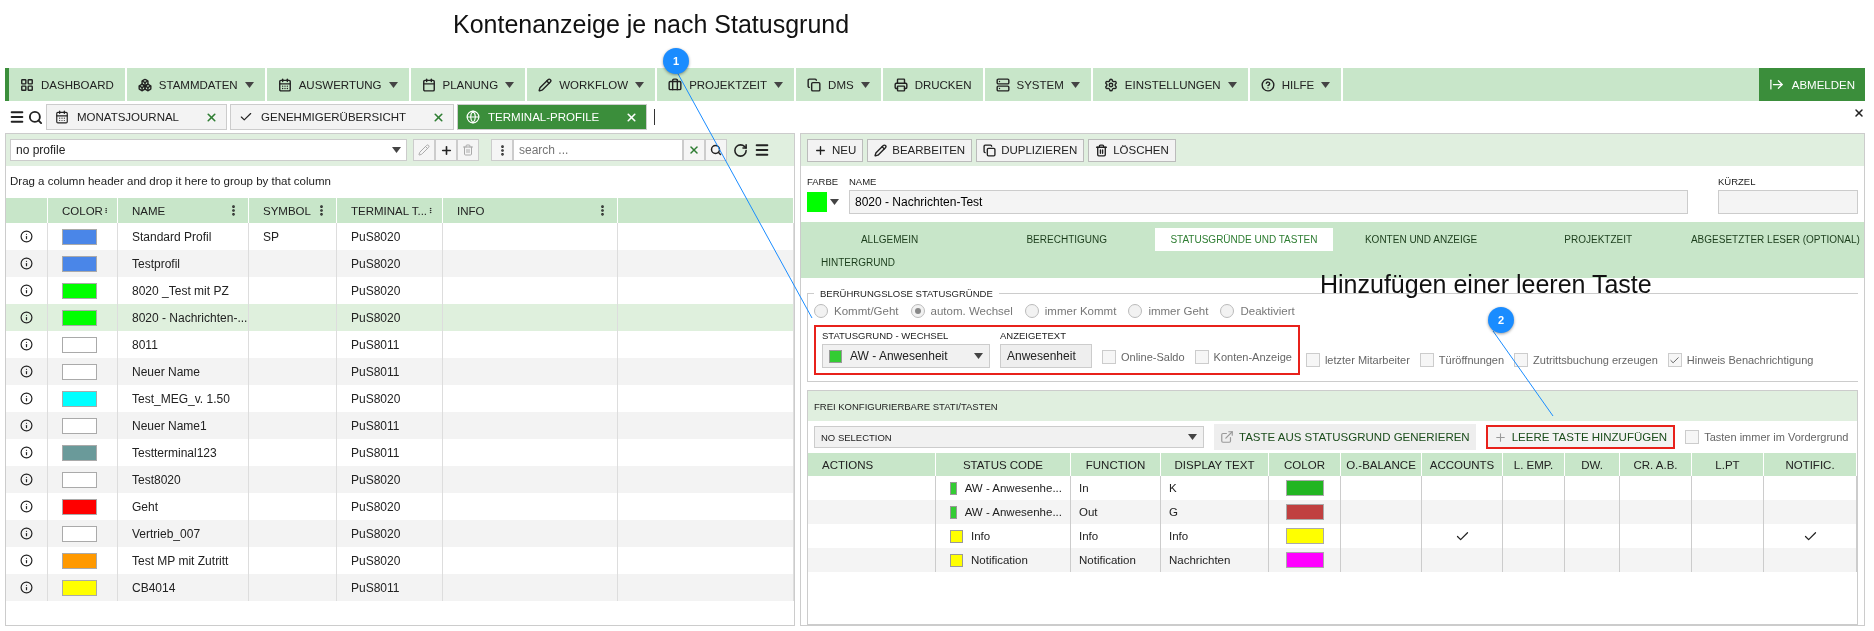 The image size is (1874, 631). Describe the element at coordinates (400, 479) in the screenshot. I see `table-row: Test8020 PuS8020` at that location.